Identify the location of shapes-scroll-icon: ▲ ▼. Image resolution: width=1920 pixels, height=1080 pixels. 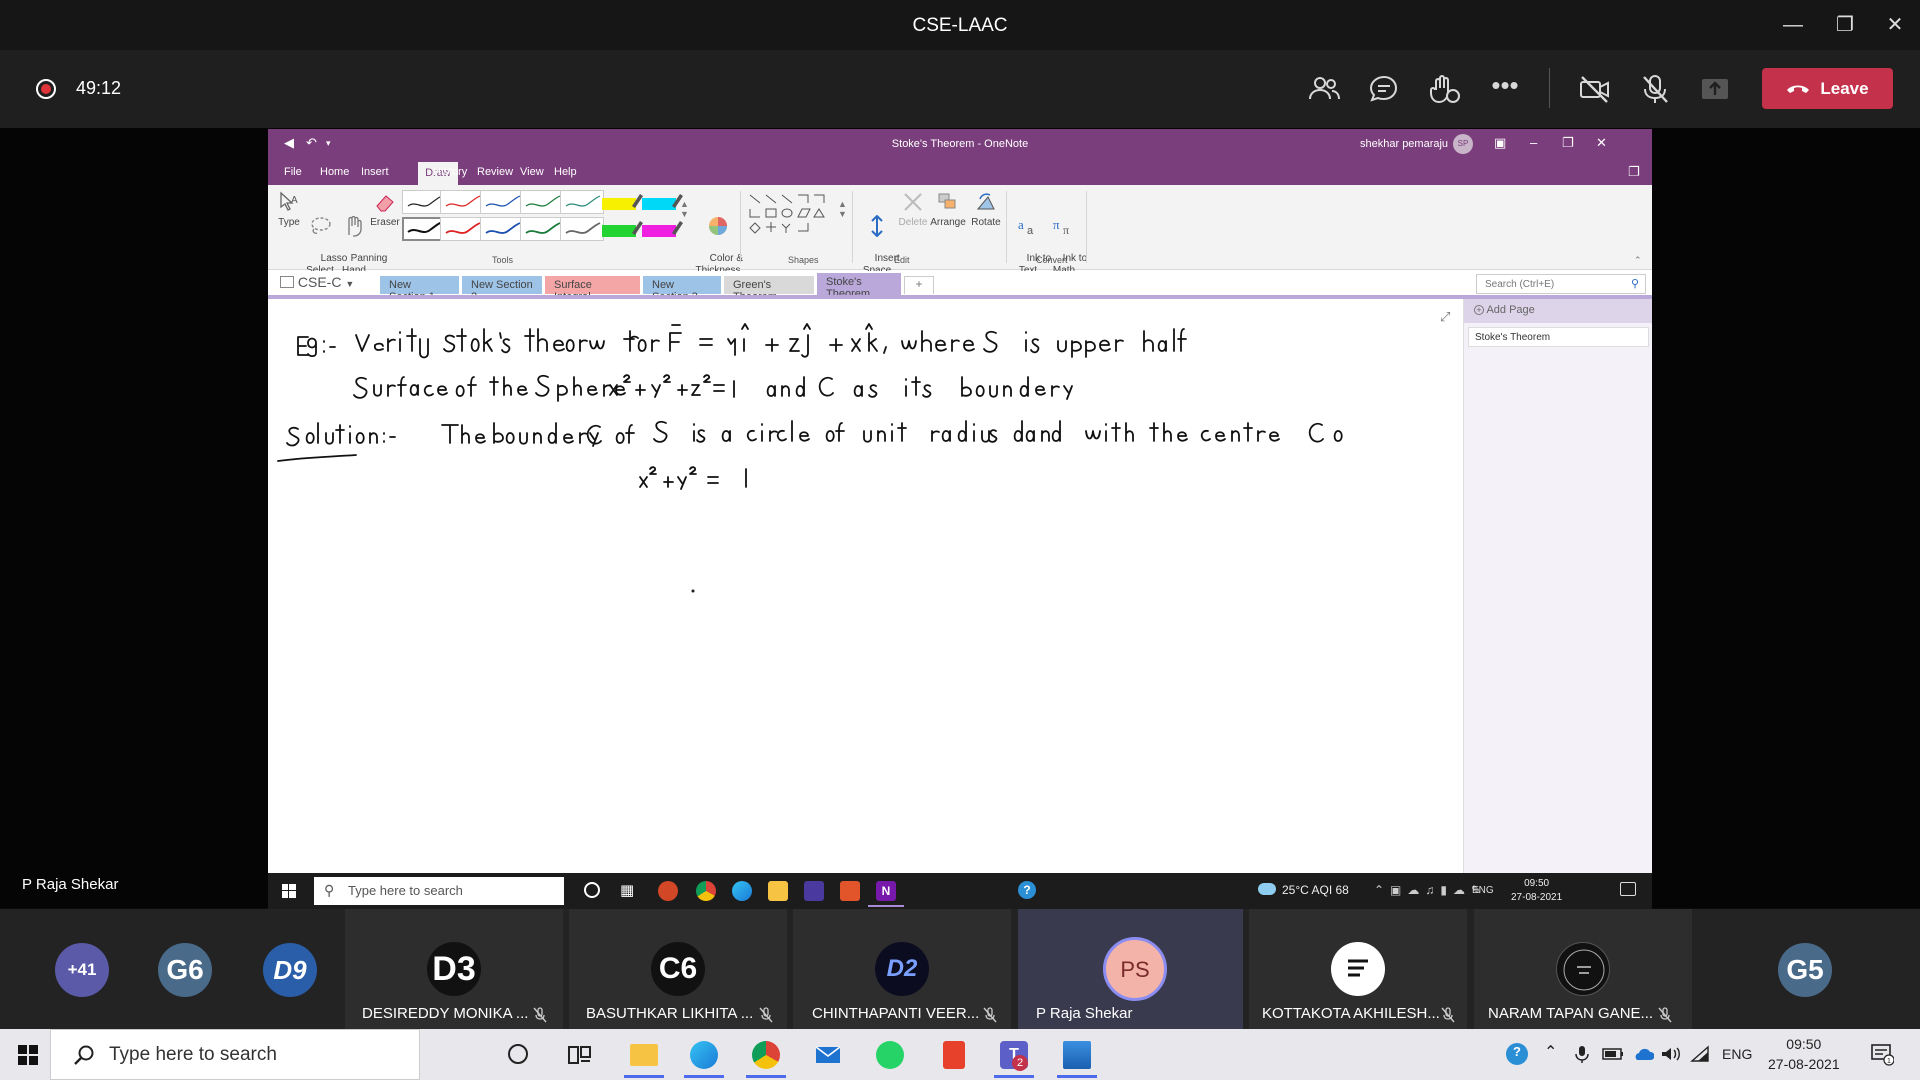
(842, 209).